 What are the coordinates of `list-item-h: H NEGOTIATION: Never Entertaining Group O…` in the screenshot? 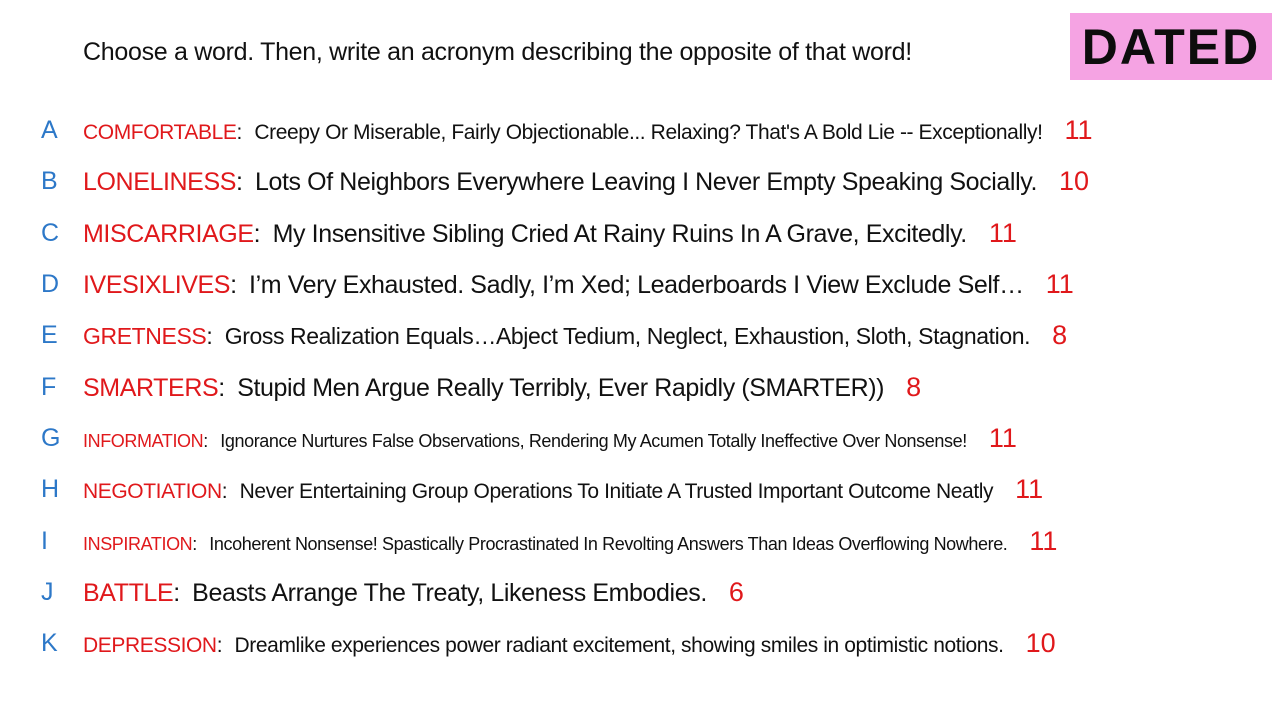 It's located at (640, 489).